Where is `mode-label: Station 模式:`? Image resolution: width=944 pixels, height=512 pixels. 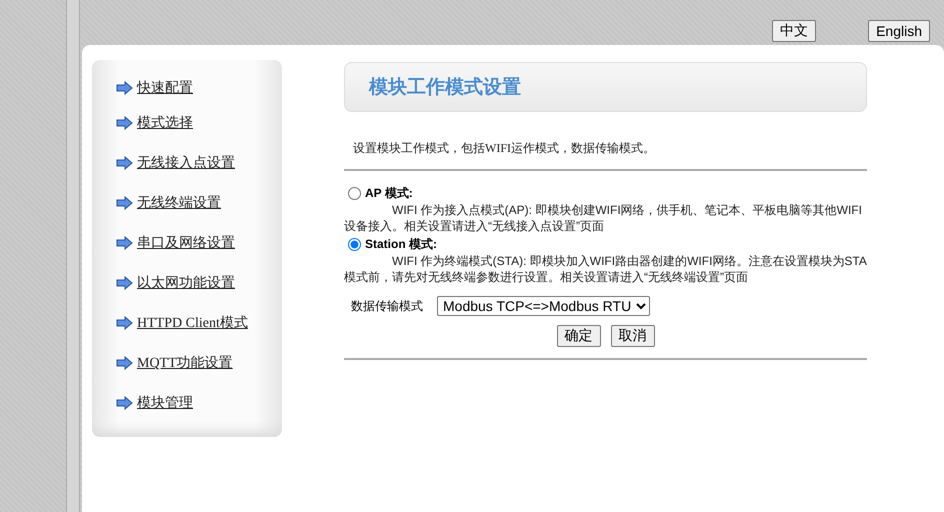
mode-label: Station 模式: is located at coordinates (401, 244).